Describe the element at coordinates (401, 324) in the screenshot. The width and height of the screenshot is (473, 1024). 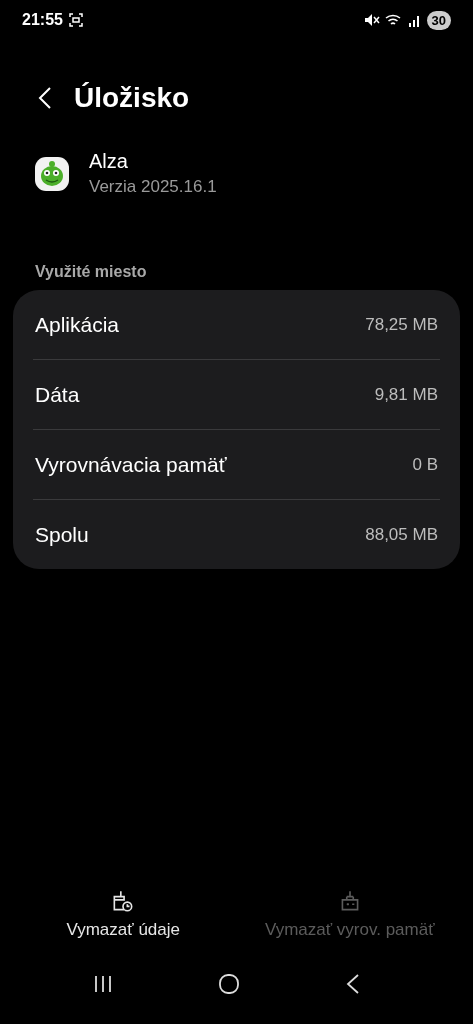
I see `storage-value: 78,25 MB` at that location.